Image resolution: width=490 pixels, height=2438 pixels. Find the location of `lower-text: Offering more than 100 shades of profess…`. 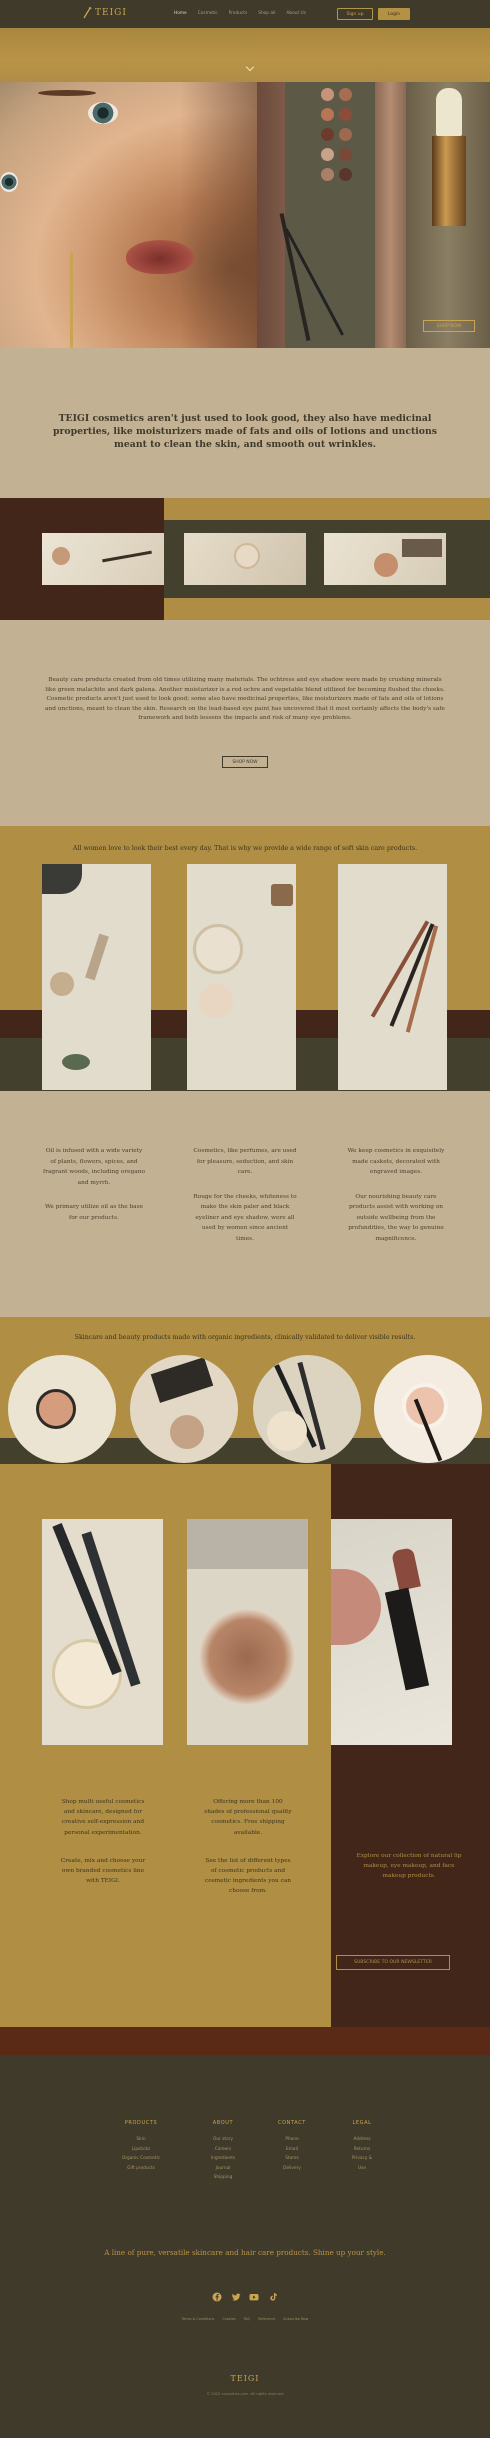

lower-text: Offering more than 100 shades of profess… is located at coordinates (248, 1817).